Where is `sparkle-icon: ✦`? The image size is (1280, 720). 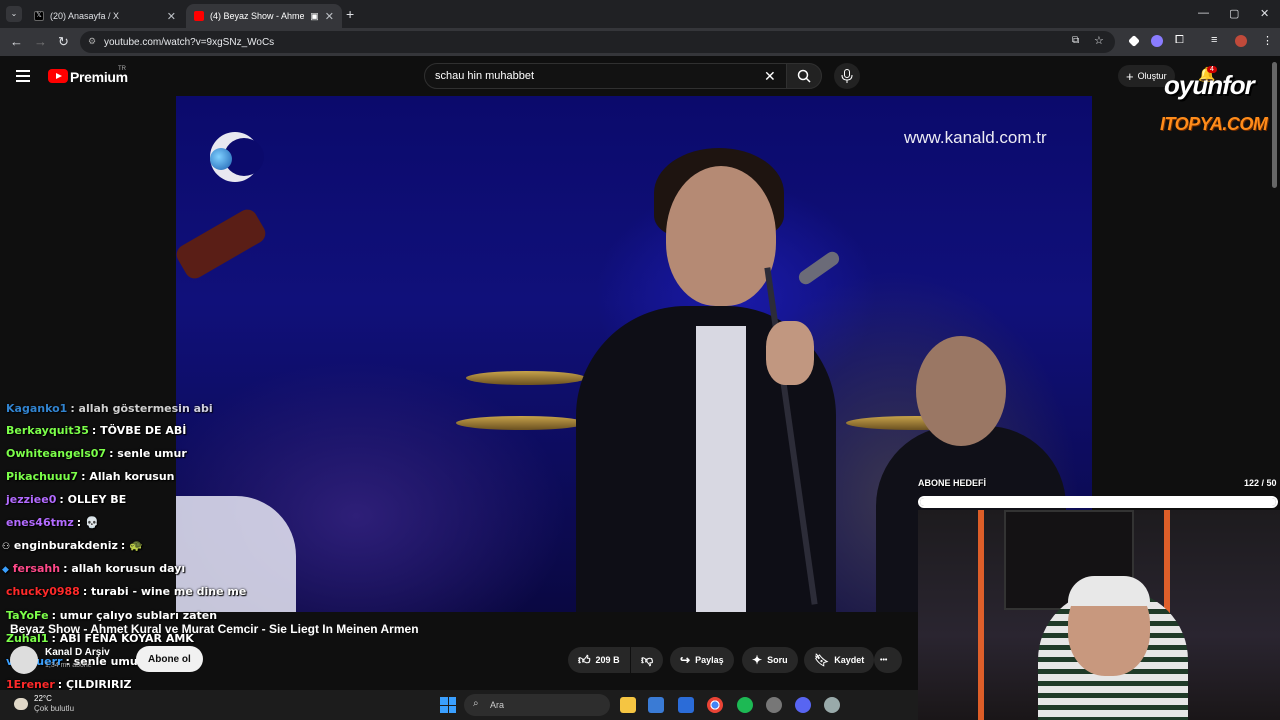
sparkle-icon: ✦ is located at coordinates (757, 660).